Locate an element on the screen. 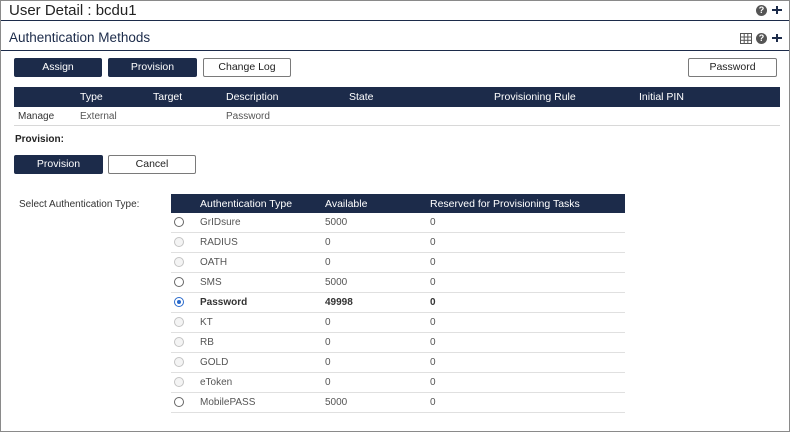 Image resolution: width=790 pixels, height=432 pixels. title-icons: ? is located at coordinates (769, 10).